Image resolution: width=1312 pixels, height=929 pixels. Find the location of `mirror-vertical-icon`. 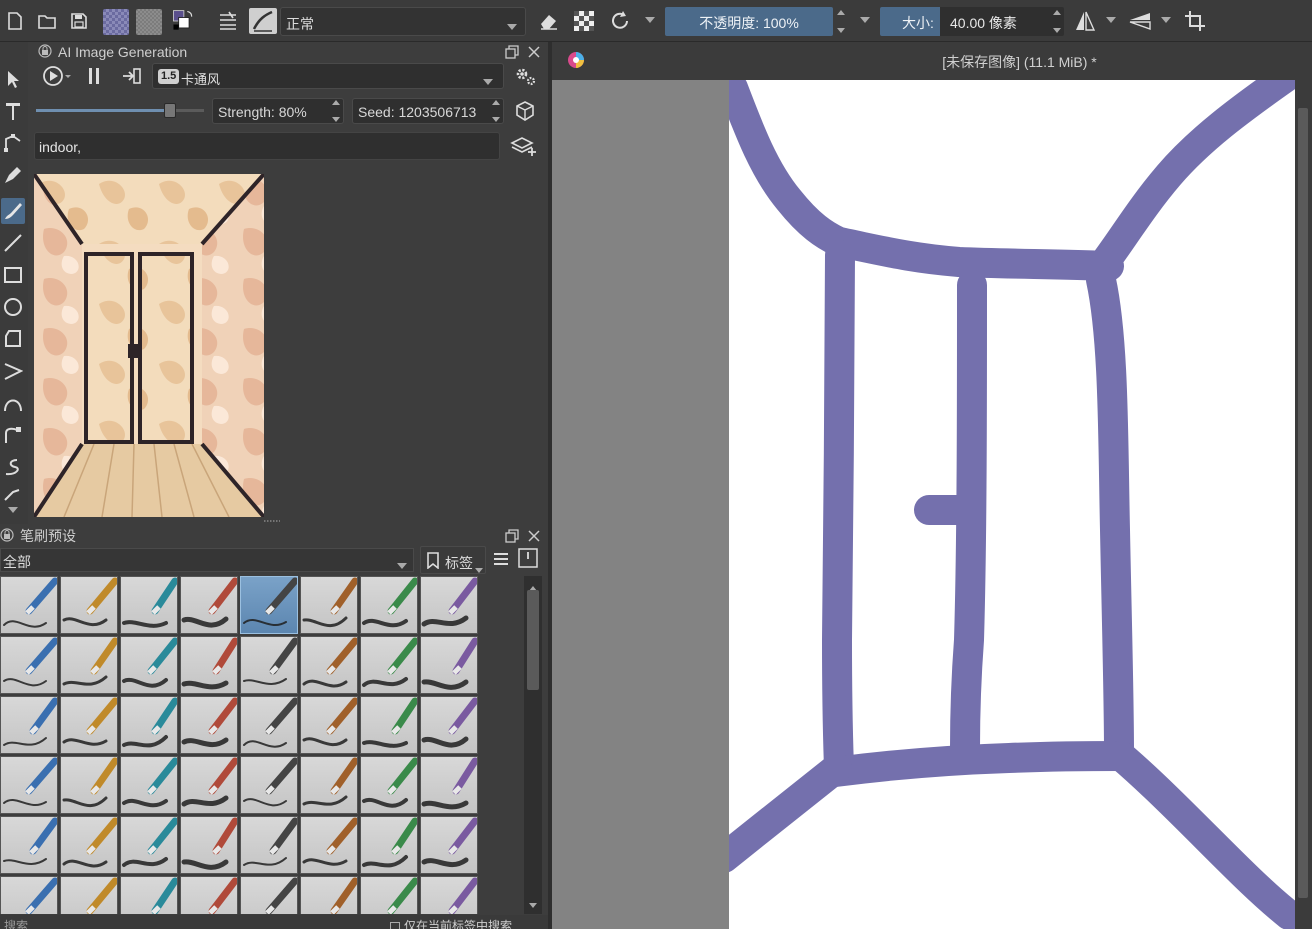

mirror-vertical-icon is located at coordinates (1140, 21).